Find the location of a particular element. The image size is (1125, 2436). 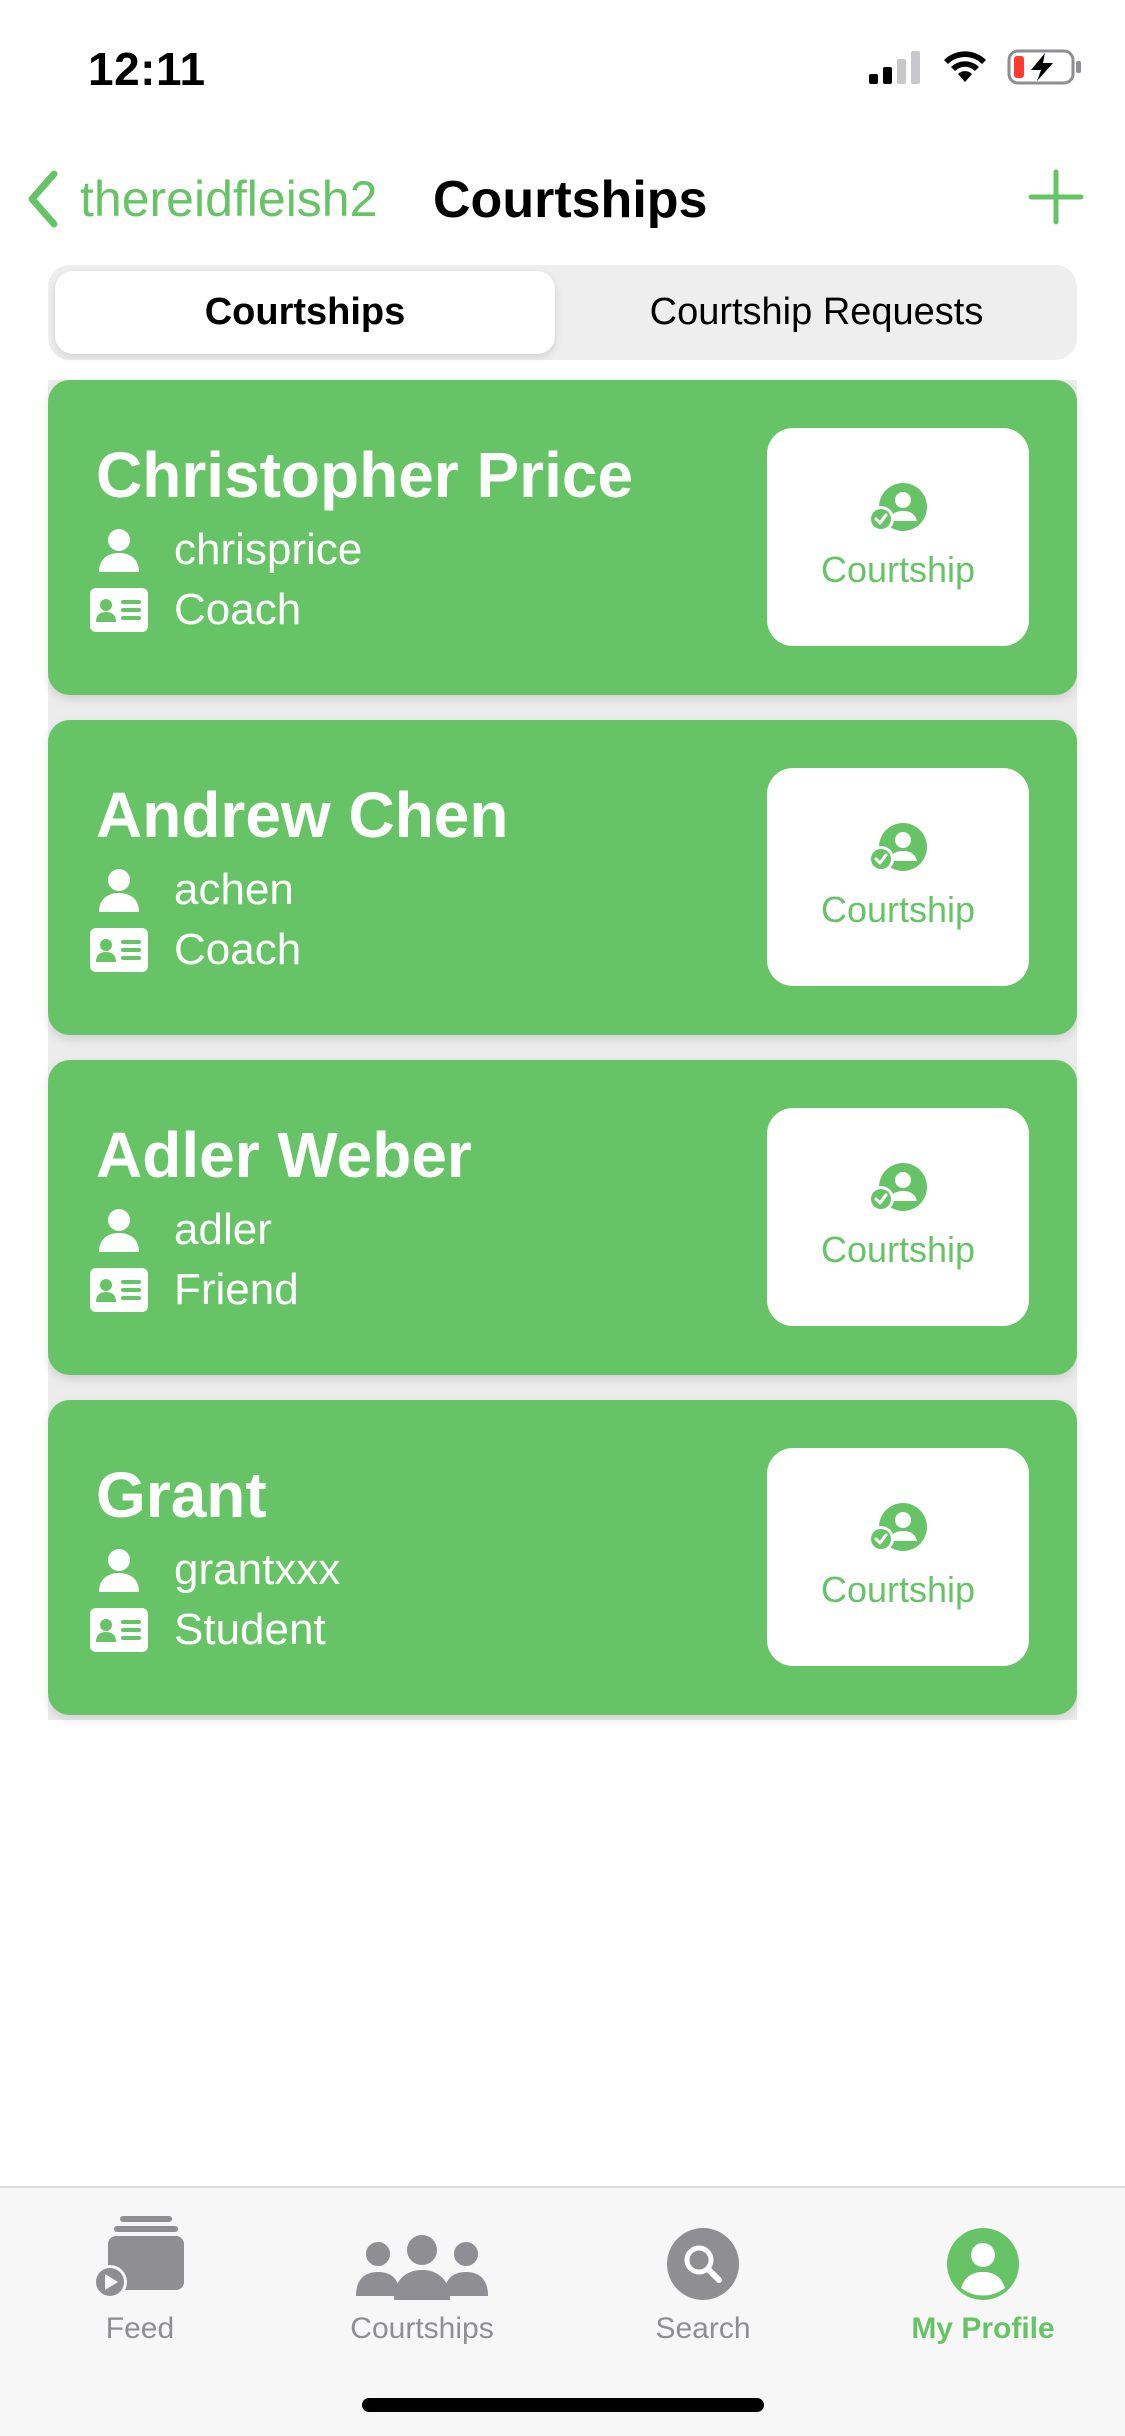

status-bar: 12:11 is located at coordinates (562, 70).